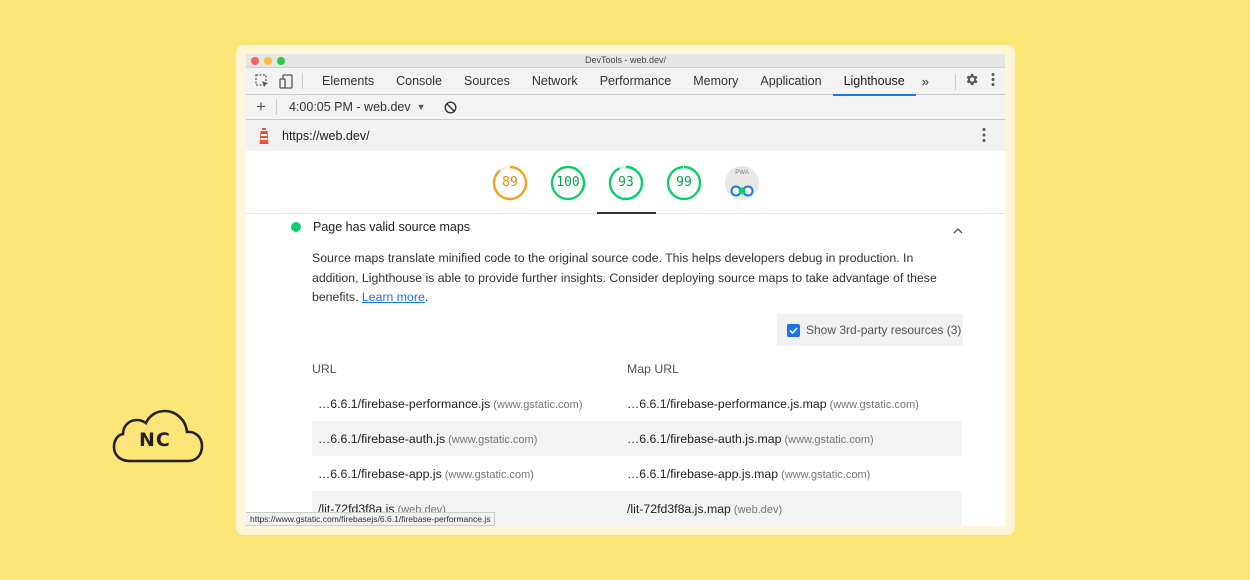 Image resolution: width=1250 pixels, height=580 pixels. I want to click on map-url-text: …6.6.1/firebase-auth.js.map, so click(704, 438).